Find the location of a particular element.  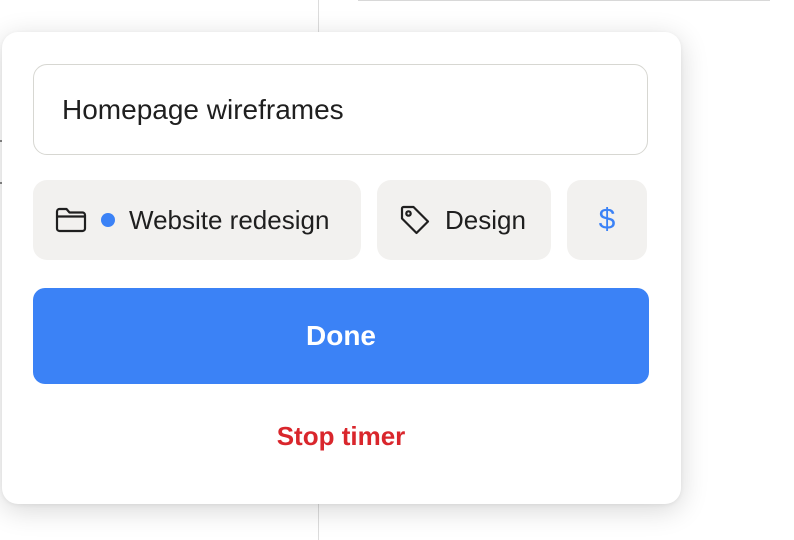

billable-toggle: $ is located at coordinates (607, 220).